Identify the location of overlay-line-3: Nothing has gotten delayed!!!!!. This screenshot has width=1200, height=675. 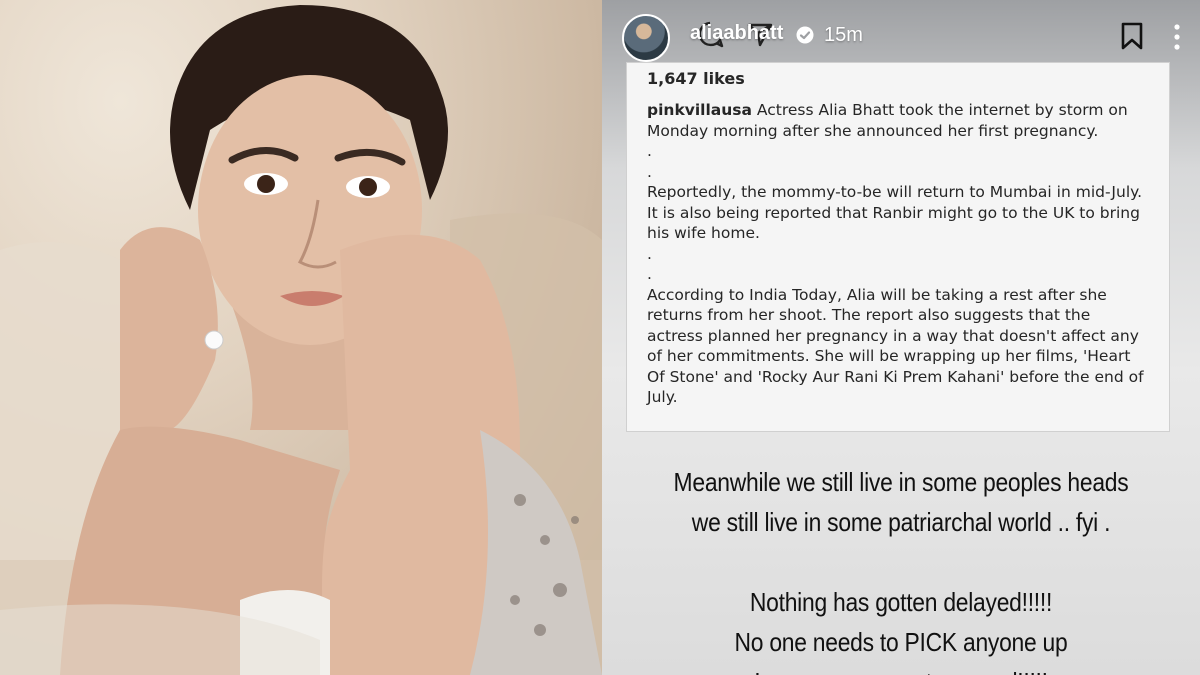
(901, 602).